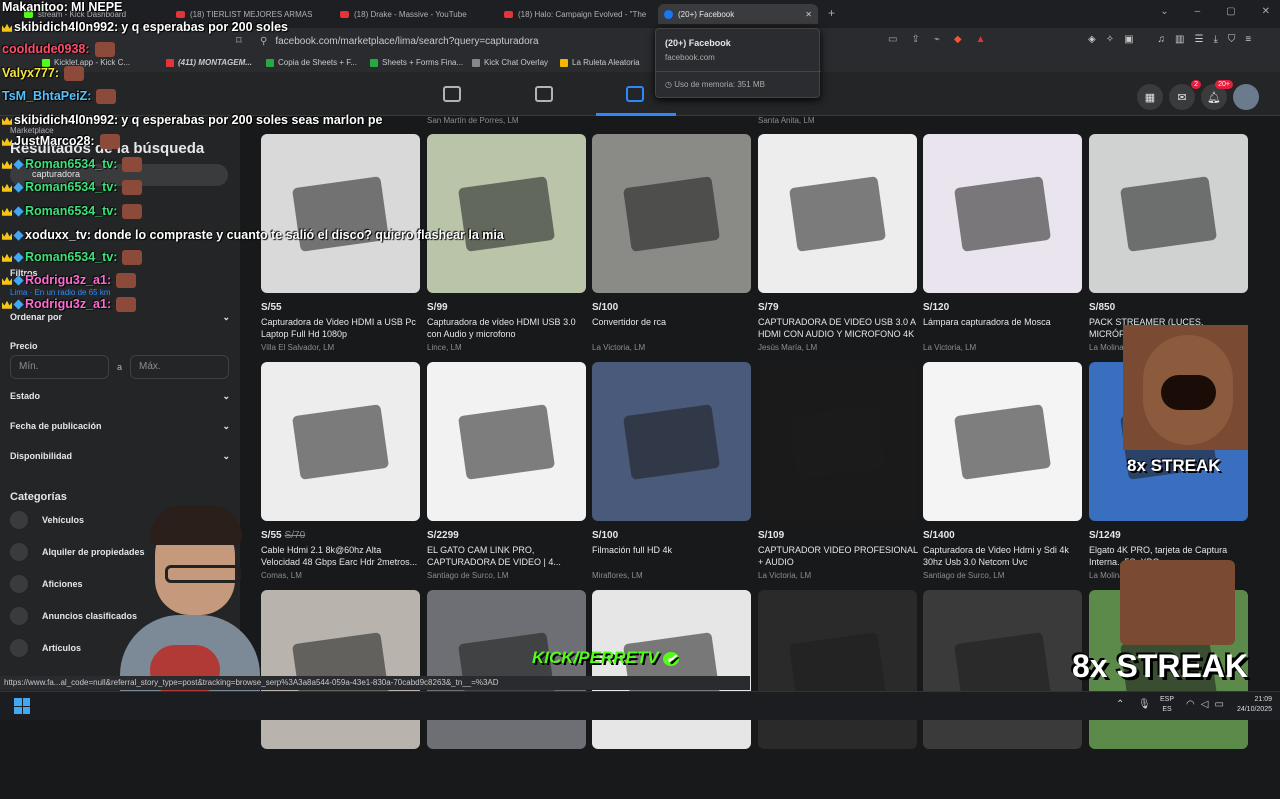 This screenshot has height=799, width=1280. I want to click on location-filter: Lima · En un radio de 65 km, so click(60, 292).